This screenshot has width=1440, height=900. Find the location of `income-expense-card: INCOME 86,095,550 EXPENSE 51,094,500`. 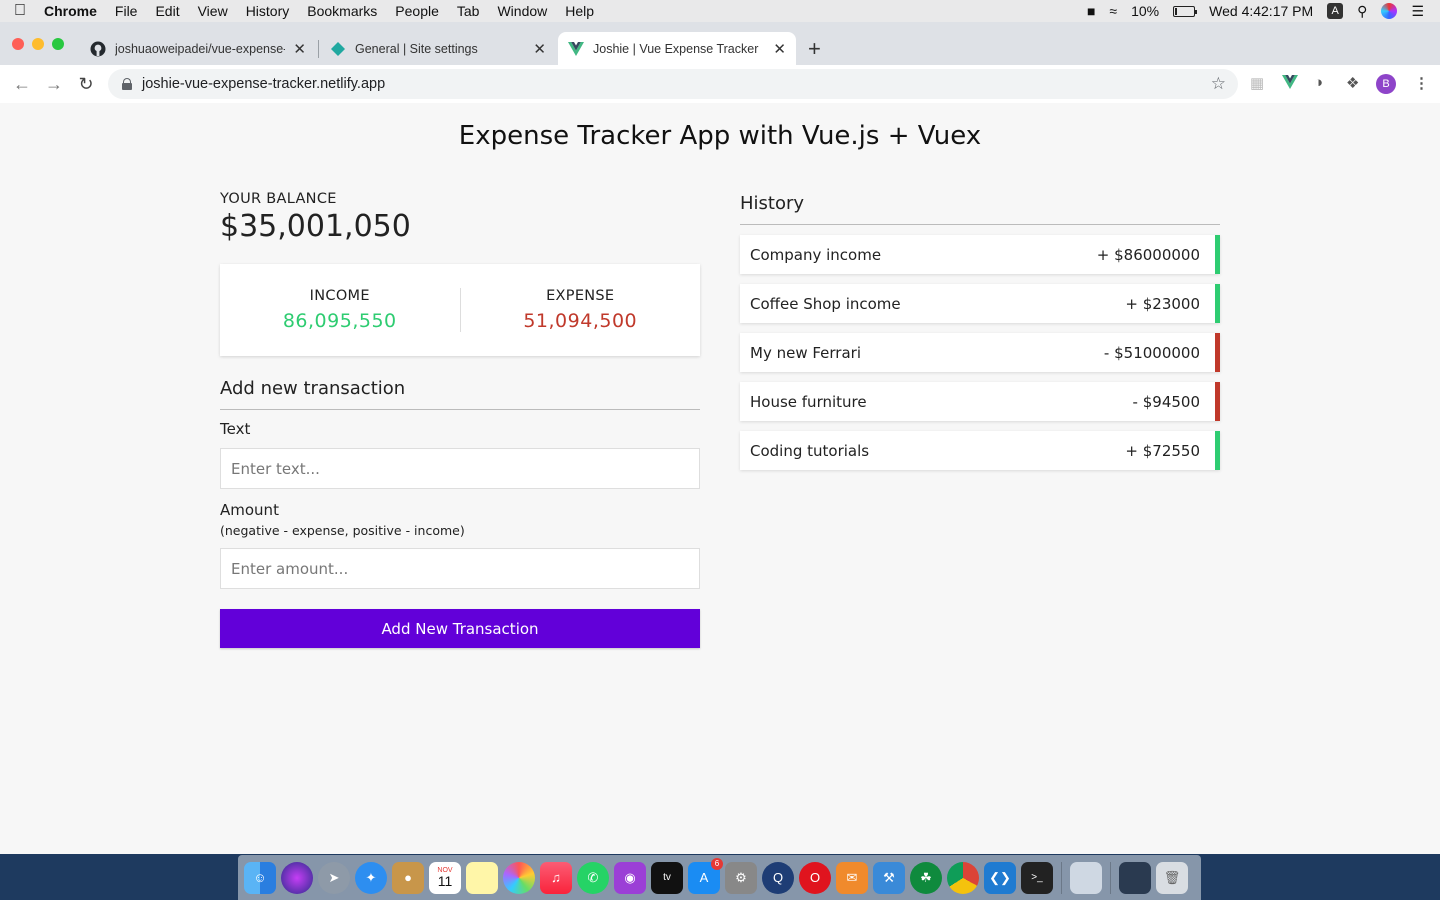

income-expense-card: INCOME 86,095,550 EXPENSE 51,094,500 is located at coordinates (460, 310).